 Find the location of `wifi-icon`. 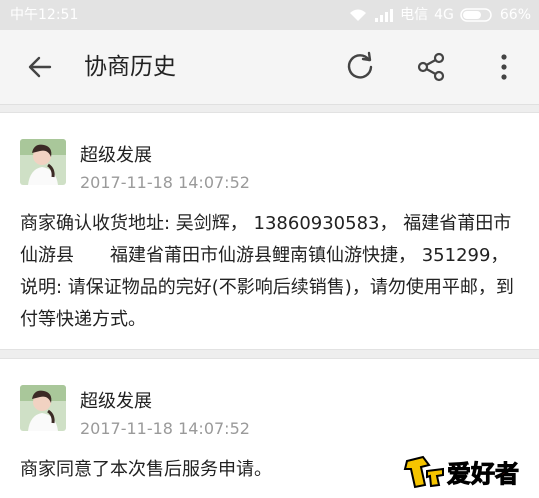

wifi-icon is located at coordinates (358, 15).